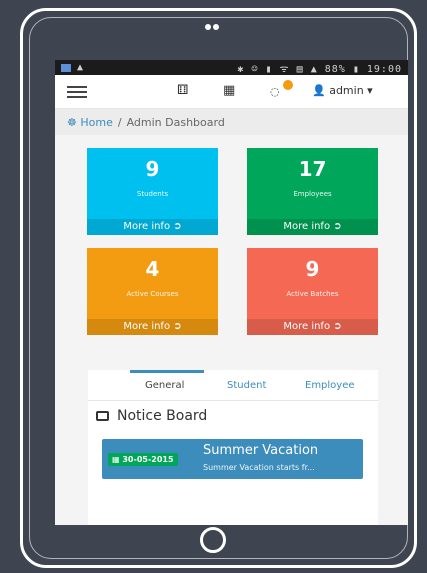 This screenshot has width=427, height=573. I want to click on notification-bell-icon: ◌, so click(275, 91).